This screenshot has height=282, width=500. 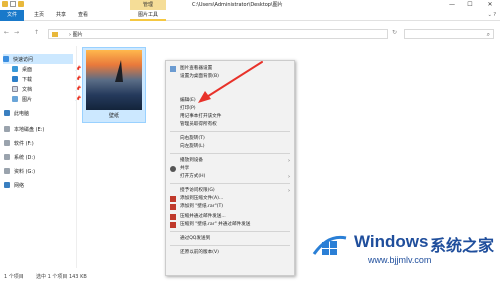 I want to click on arrow-head, so click(x=204, y=97).